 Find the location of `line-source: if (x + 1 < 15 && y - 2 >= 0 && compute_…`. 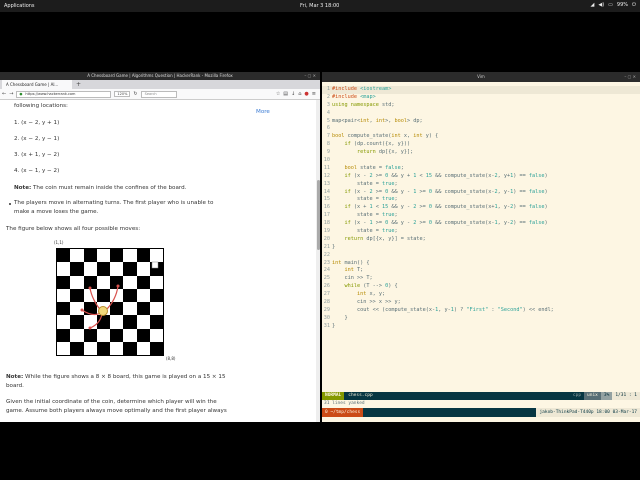

line-source: if (x + 1 < 15 && y - 2 >= 0 && compute_… is located at coordinates (446, 207).